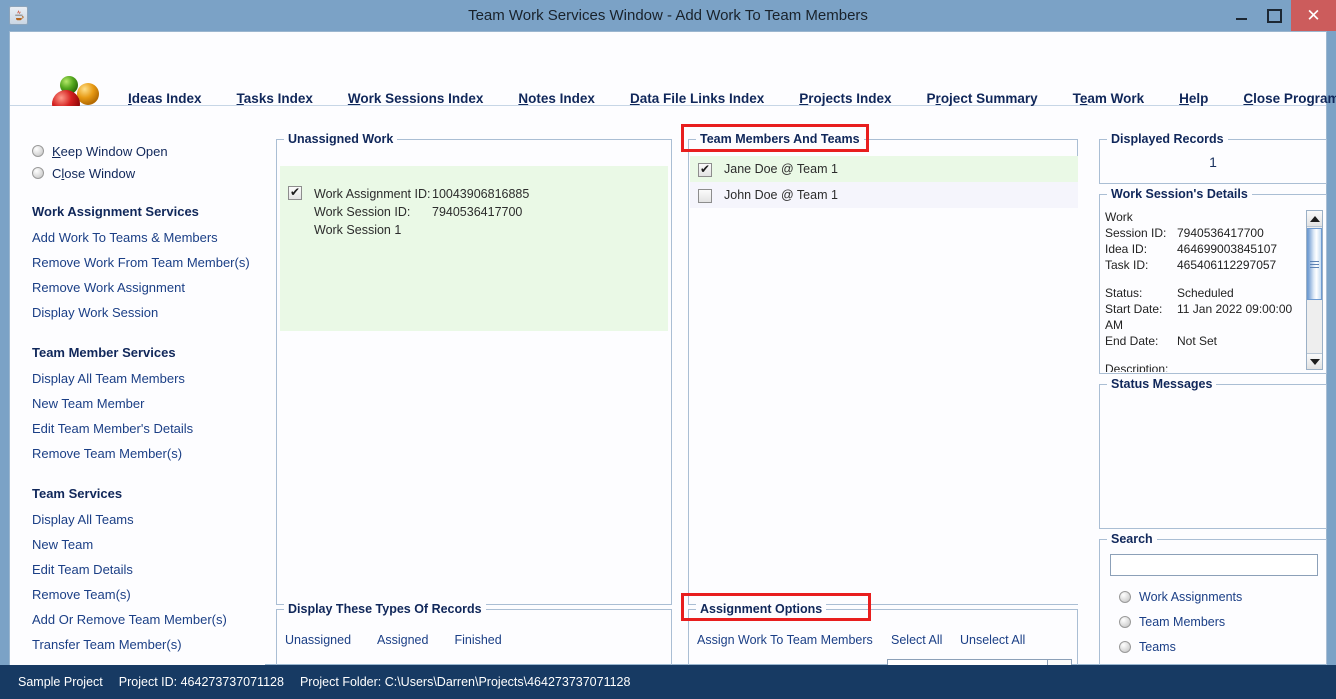 The image size is (1336, 699). I want to click on search-input, so click(1214, 565).